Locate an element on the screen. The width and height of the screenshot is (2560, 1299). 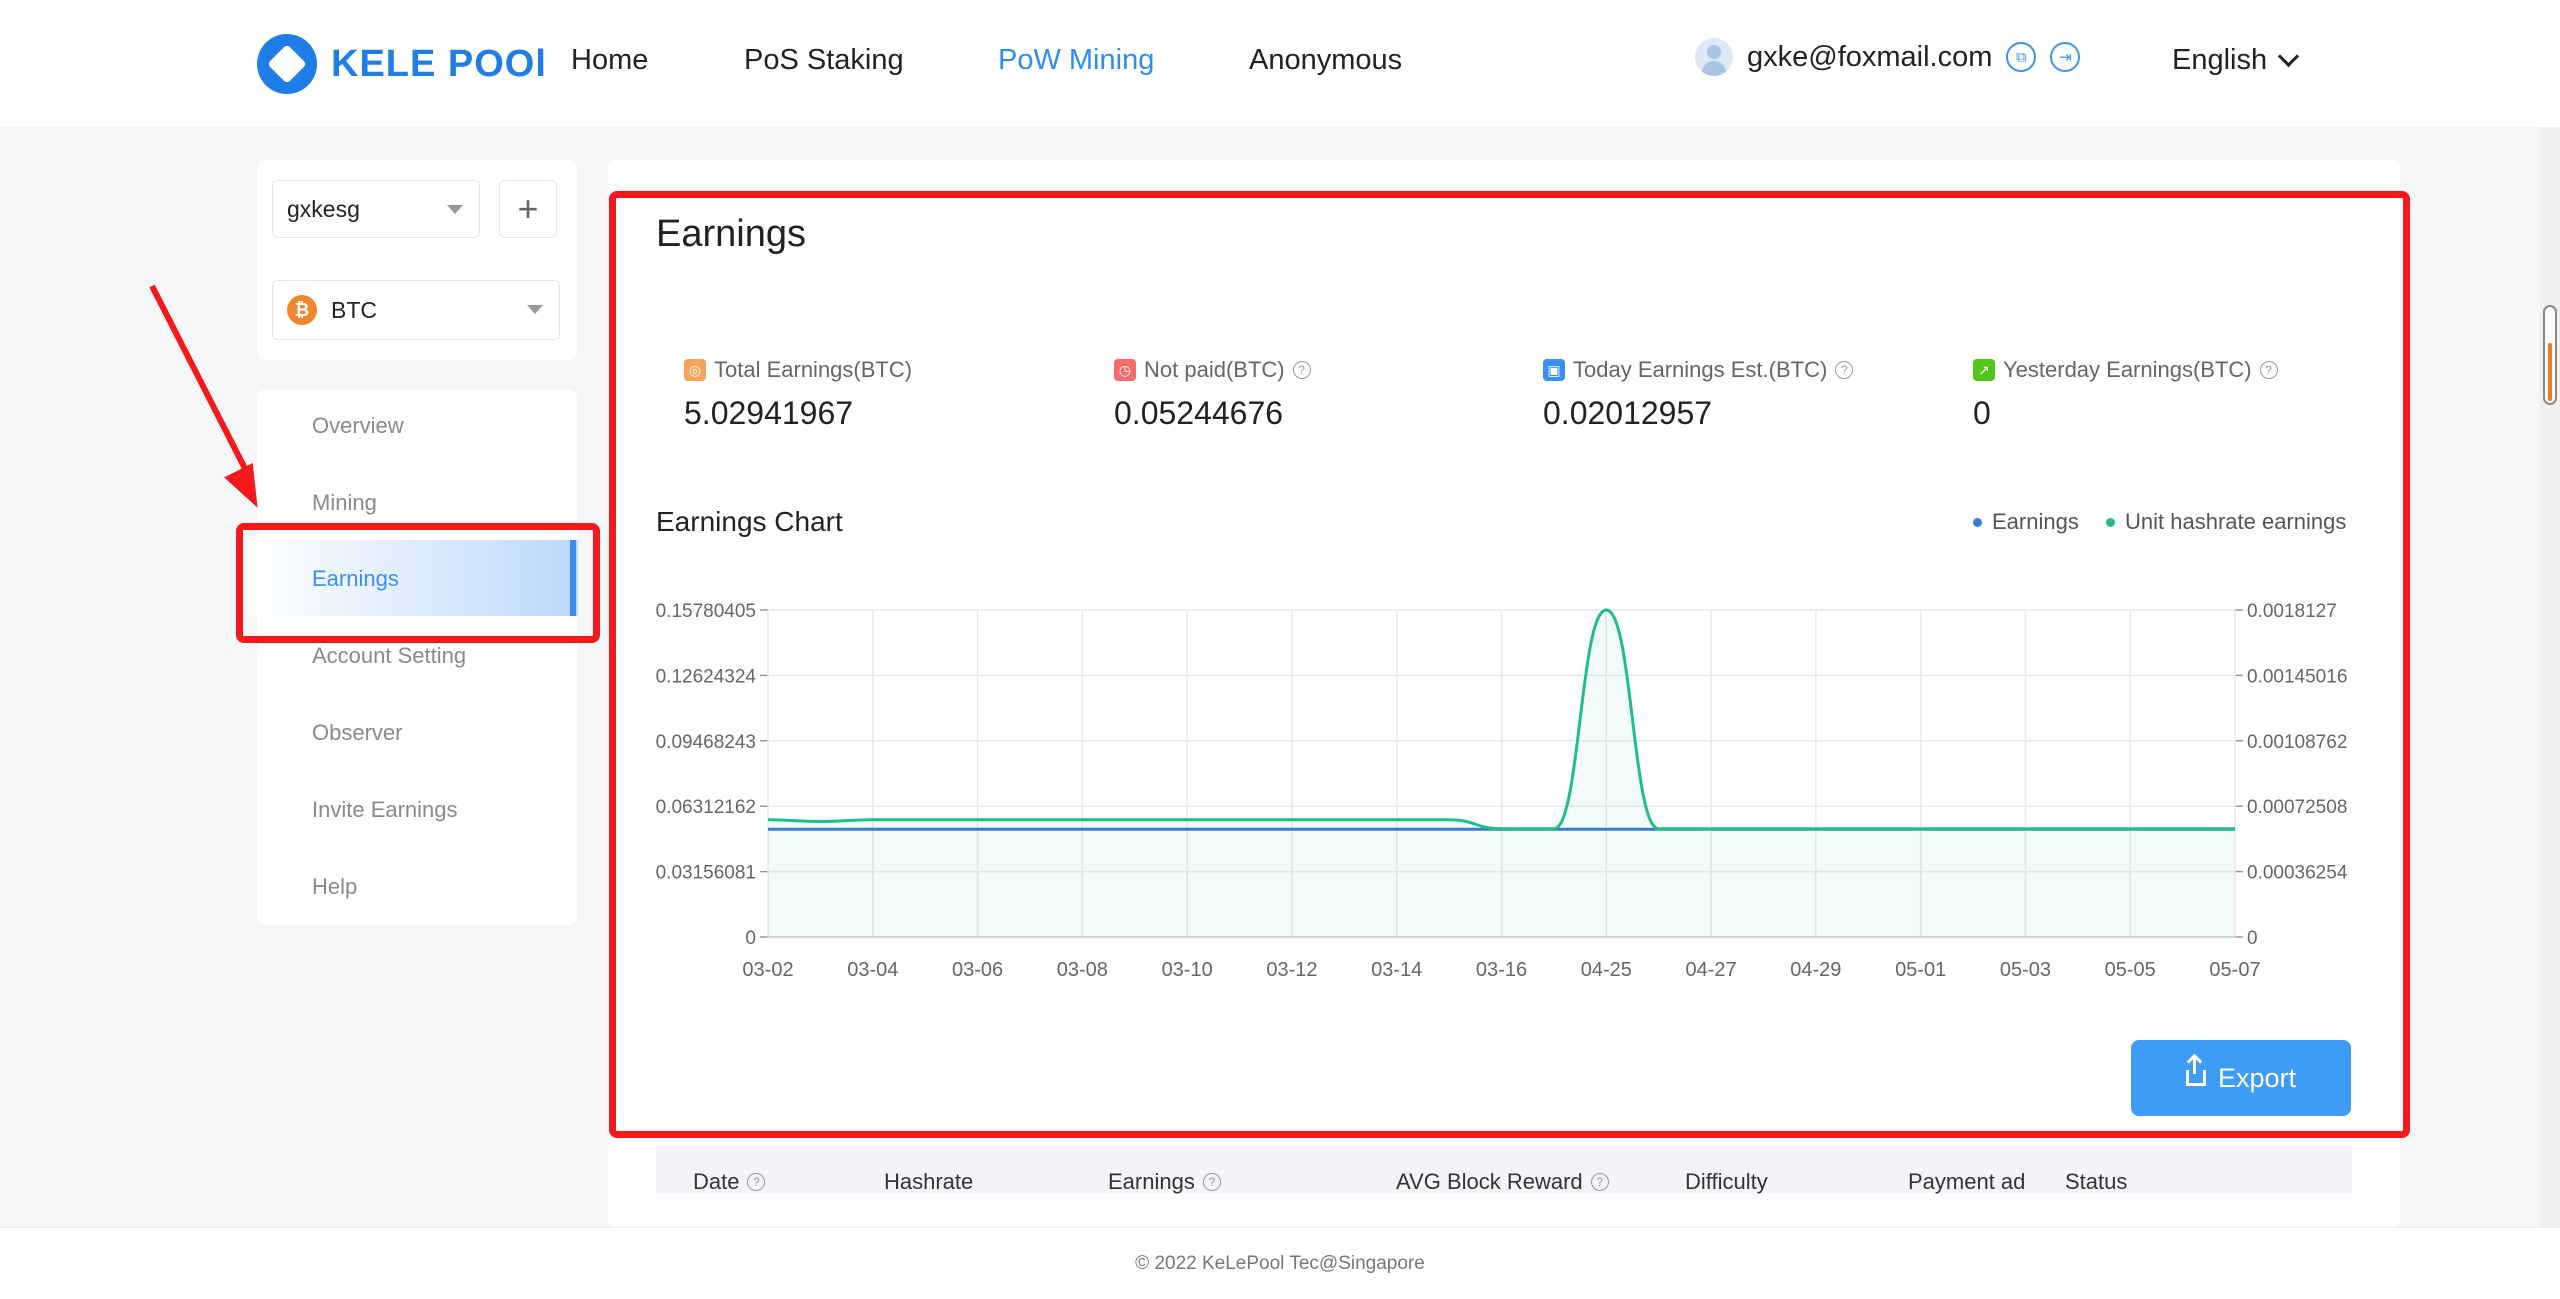
th-label: AVG Block Reward is located at coordinates (1489, 1181).